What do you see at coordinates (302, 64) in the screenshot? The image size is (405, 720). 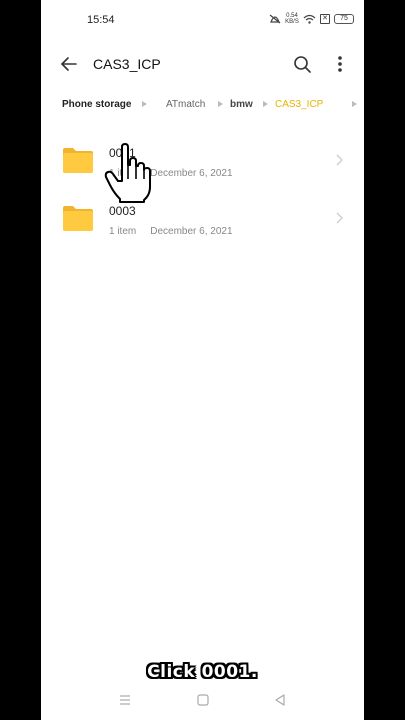 I see `search-icon` at bounding box center [302, 64].